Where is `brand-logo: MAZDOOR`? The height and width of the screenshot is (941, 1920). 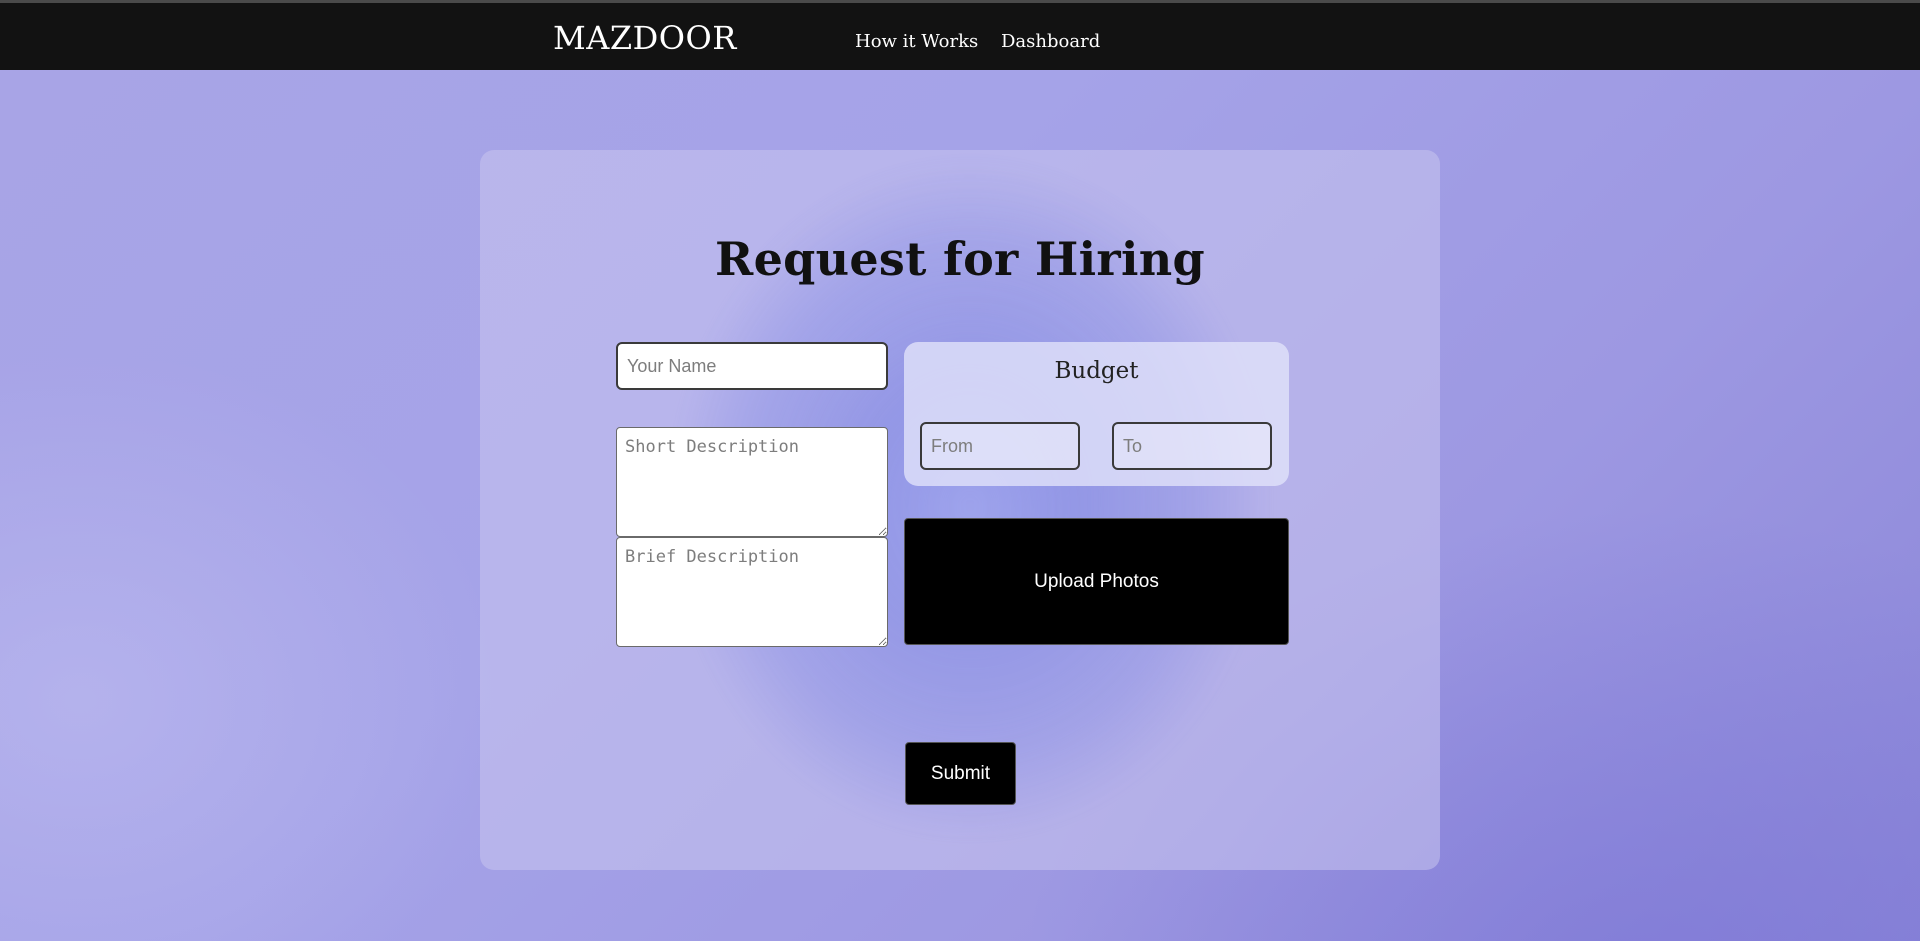
brand-logo: MAZDOOR is located at coordinates (645, 38).